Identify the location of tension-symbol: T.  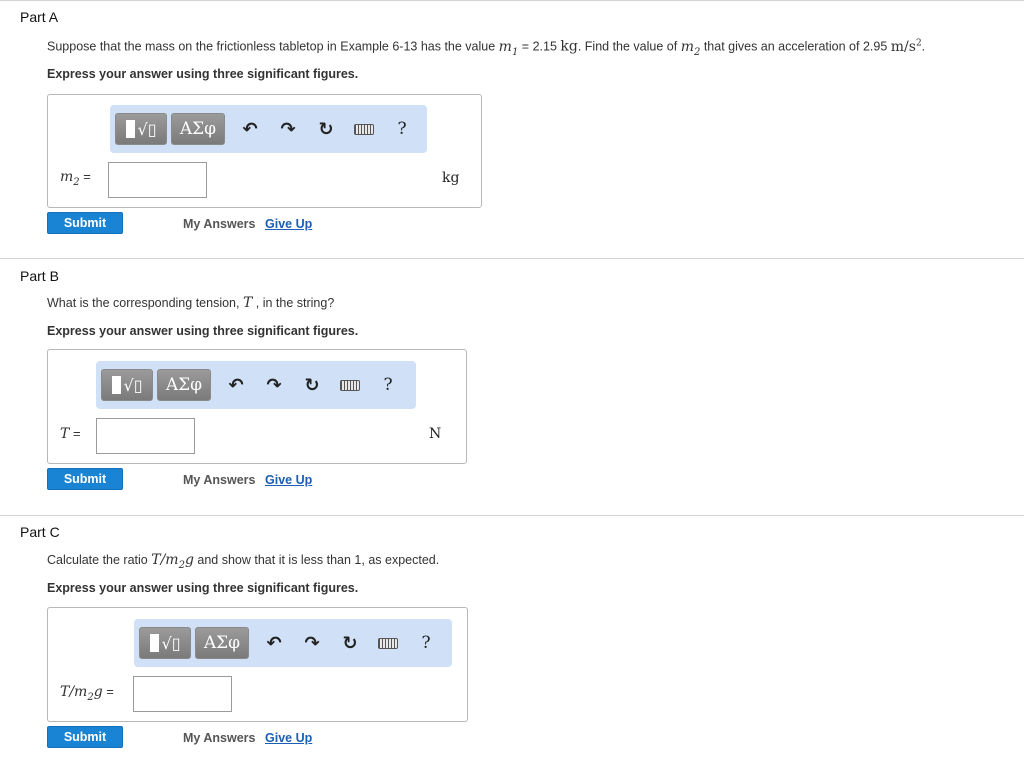
(247, 303).